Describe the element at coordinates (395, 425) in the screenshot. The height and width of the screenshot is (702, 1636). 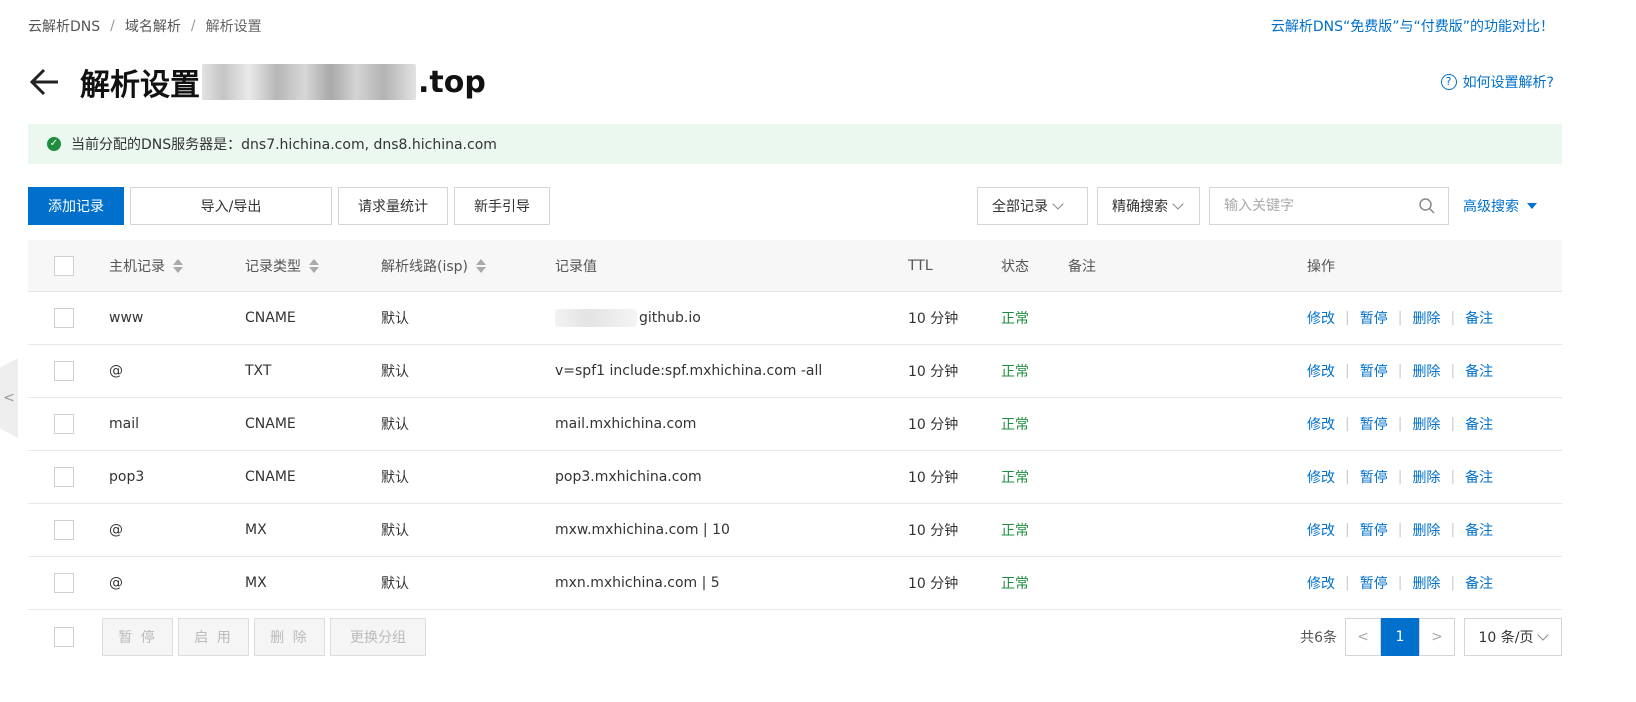
I see `cell-line: 默认` at that location.